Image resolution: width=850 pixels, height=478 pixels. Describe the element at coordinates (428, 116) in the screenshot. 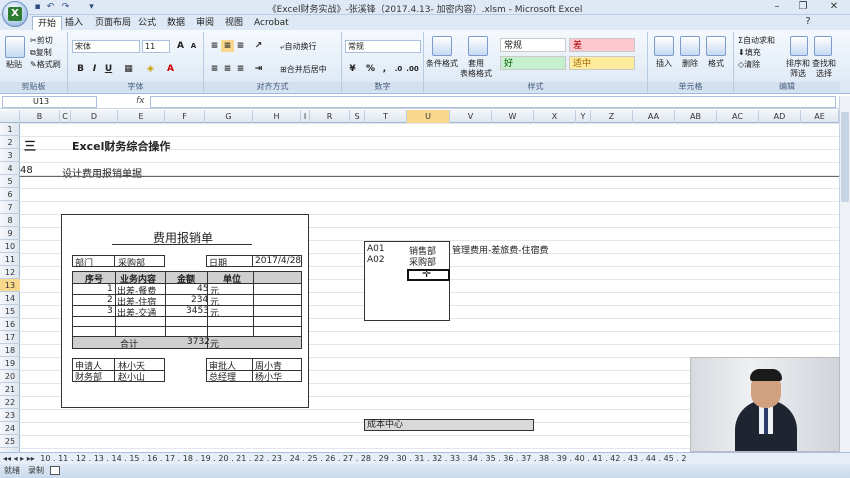

I see `col-header-selected: U` at that location.